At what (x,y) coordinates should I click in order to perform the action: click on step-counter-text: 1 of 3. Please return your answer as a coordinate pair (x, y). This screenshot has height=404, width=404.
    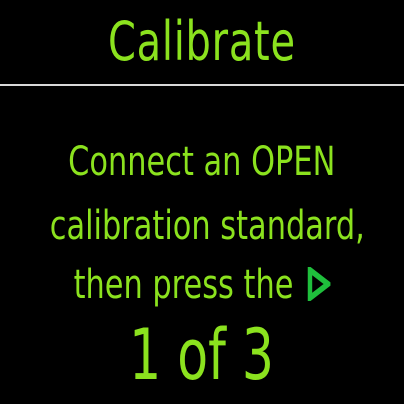
    Looking at the image, I should click on (202, 355).